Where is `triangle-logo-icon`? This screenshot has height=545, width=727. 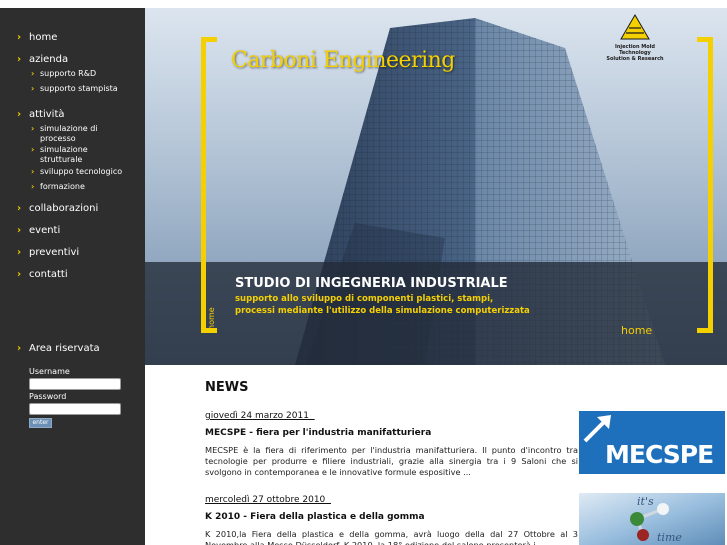 triangle-logo-icon is located at coordinates (635, 27).